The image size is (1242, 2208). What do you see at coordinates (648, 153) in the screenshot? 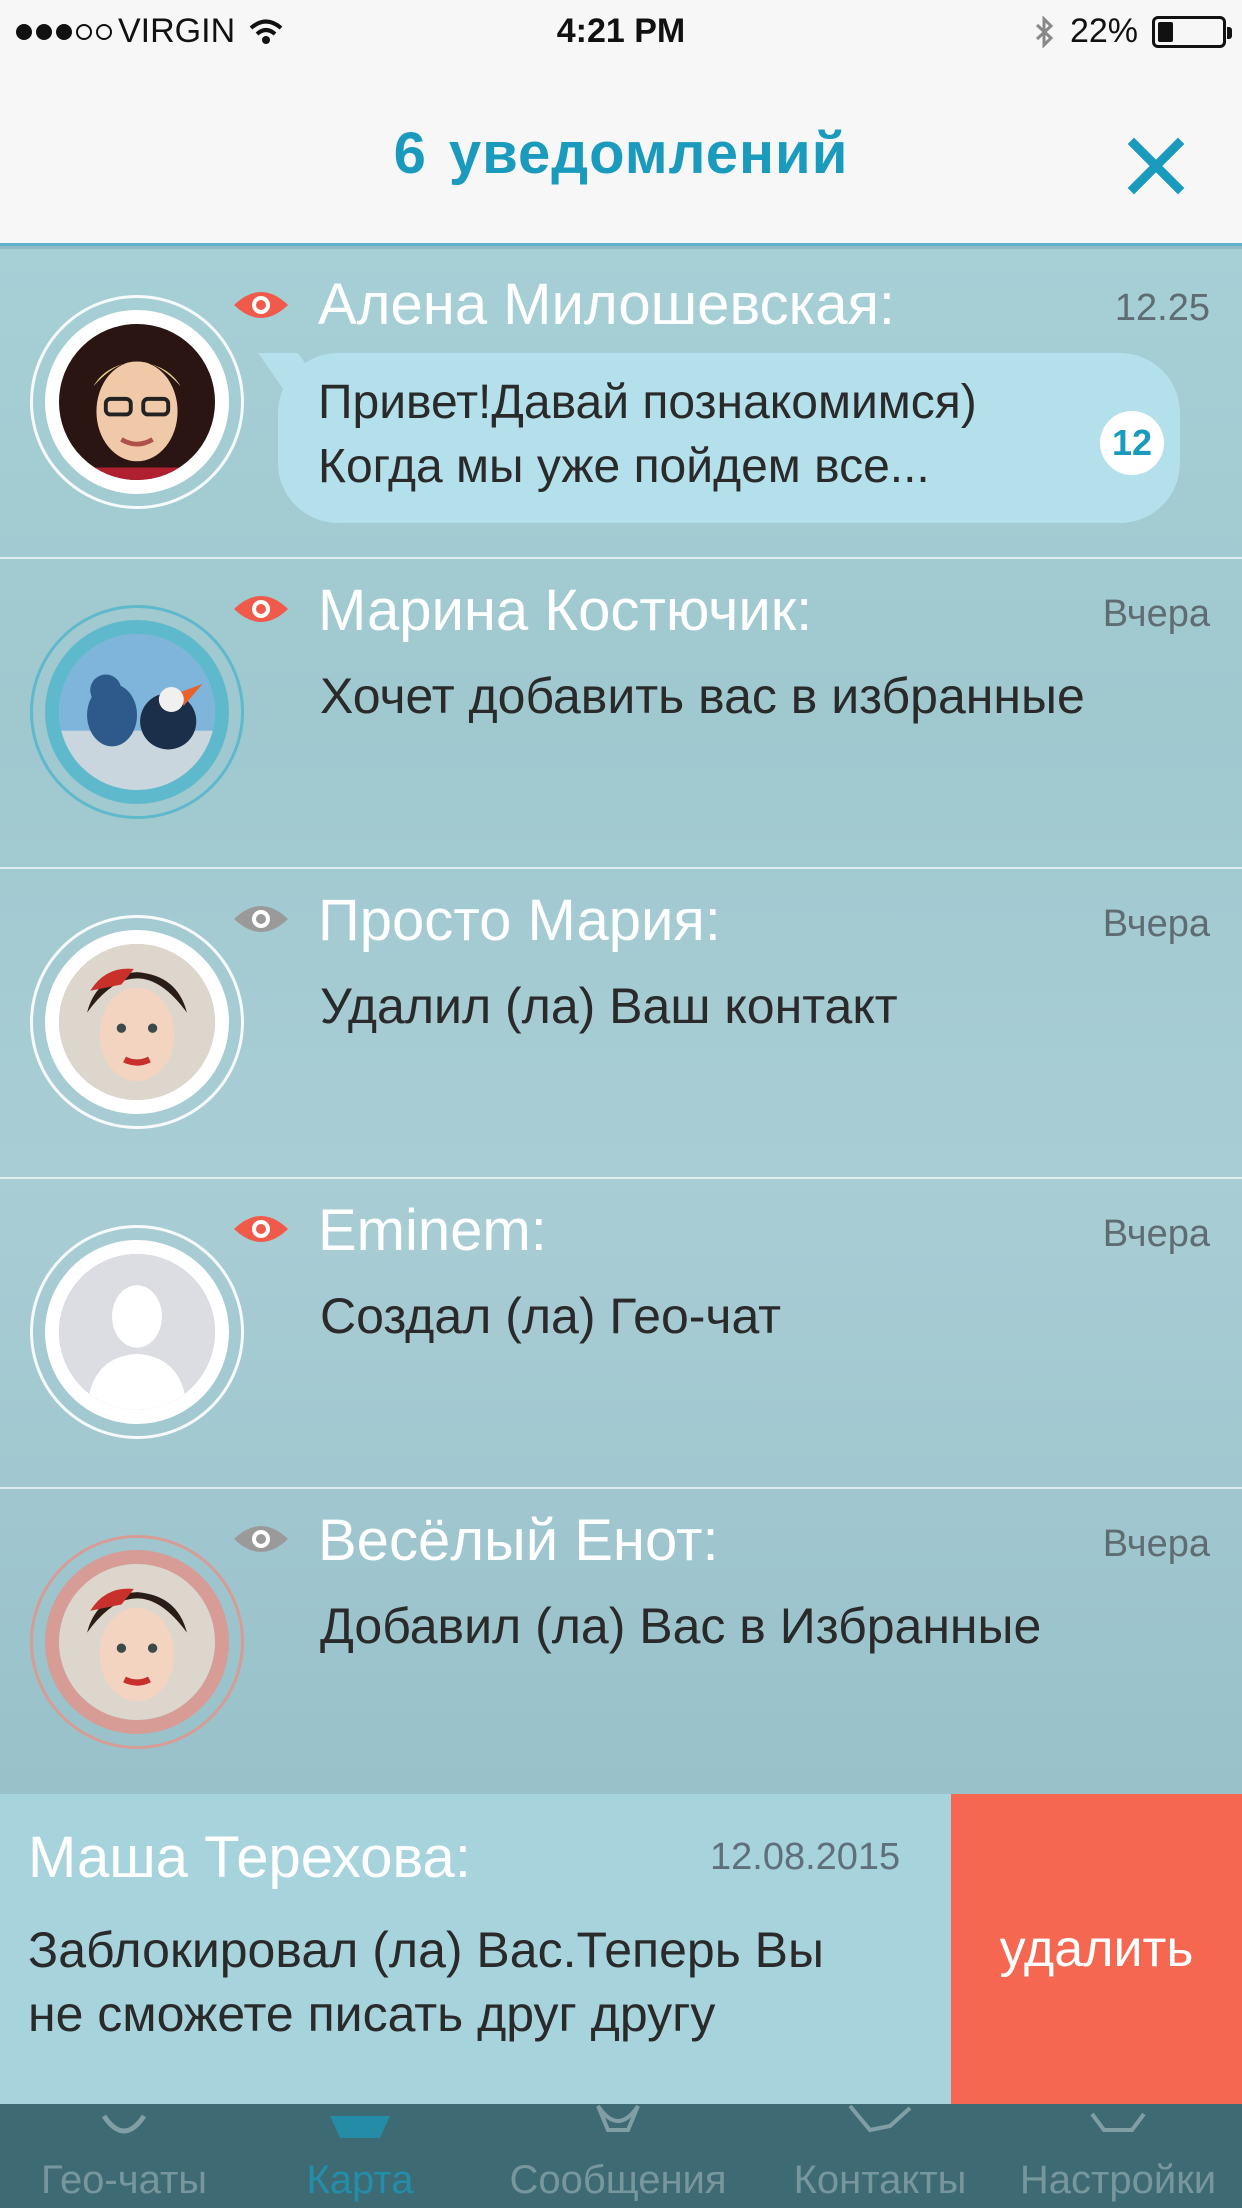
I see `notification-title: уведомлений` at bounding box center [648, 153].